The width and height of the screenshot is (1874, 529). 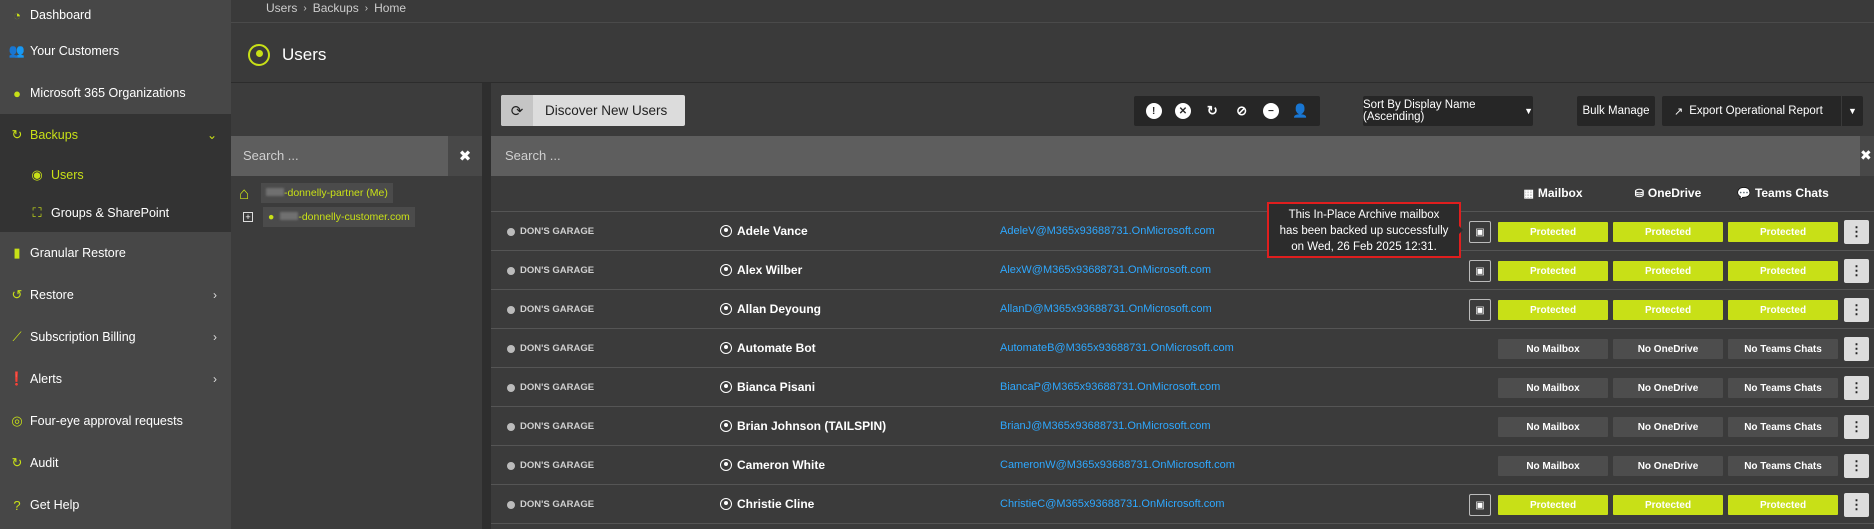 I want to click on filter-user-remove-icon: 👤, so click(x=1300, y=111).